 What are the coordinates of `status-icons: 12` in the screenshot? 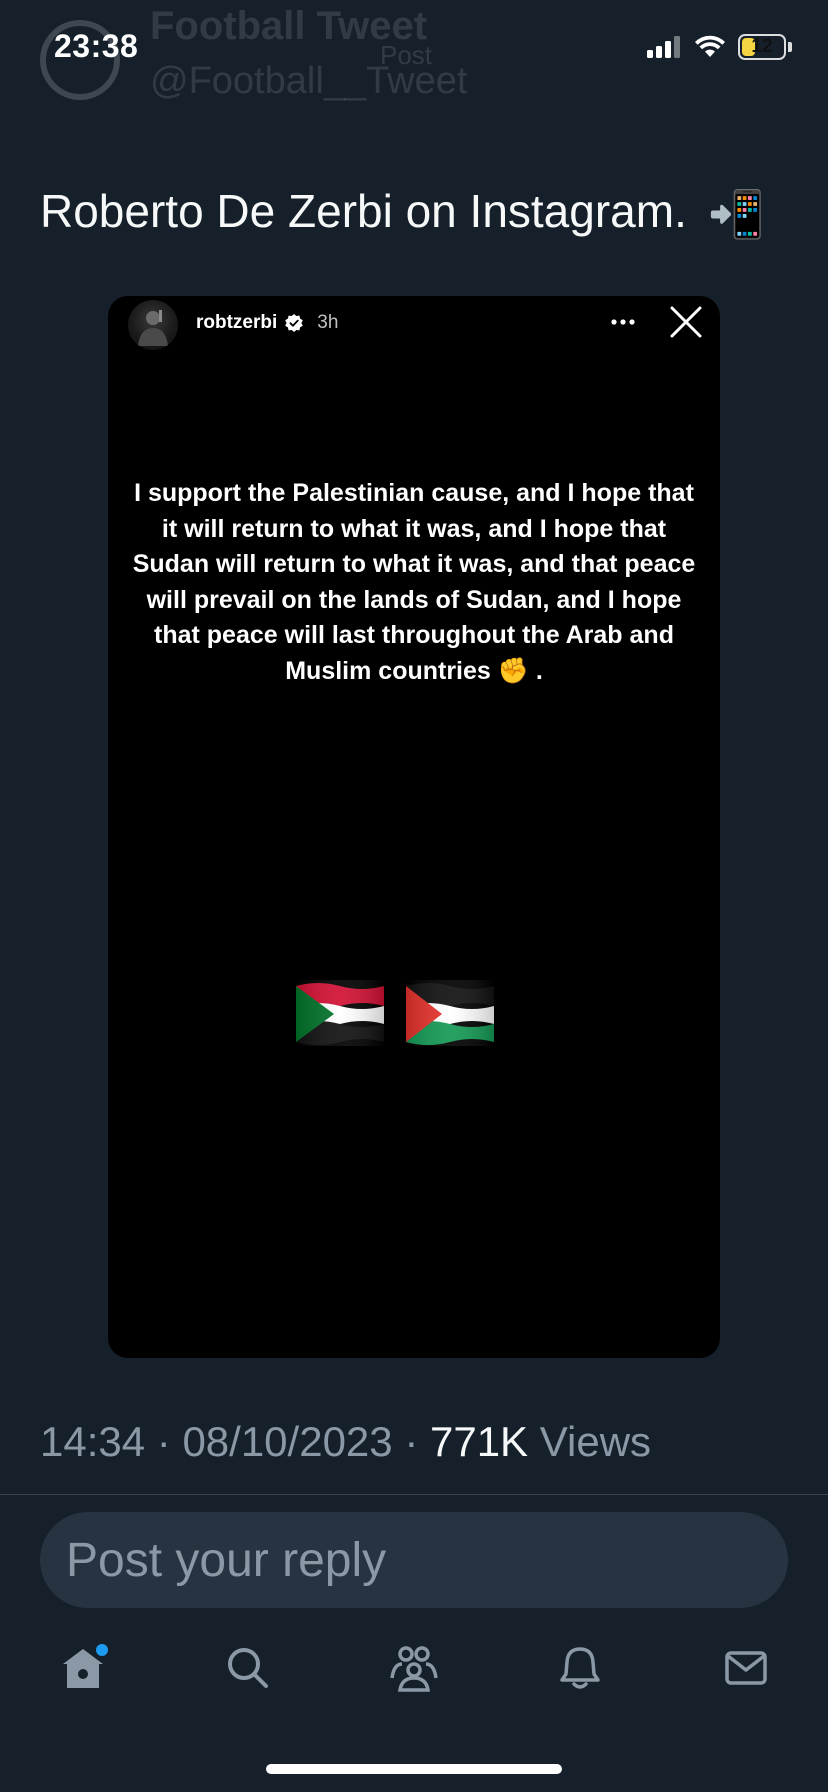 It's located at (719, 47).